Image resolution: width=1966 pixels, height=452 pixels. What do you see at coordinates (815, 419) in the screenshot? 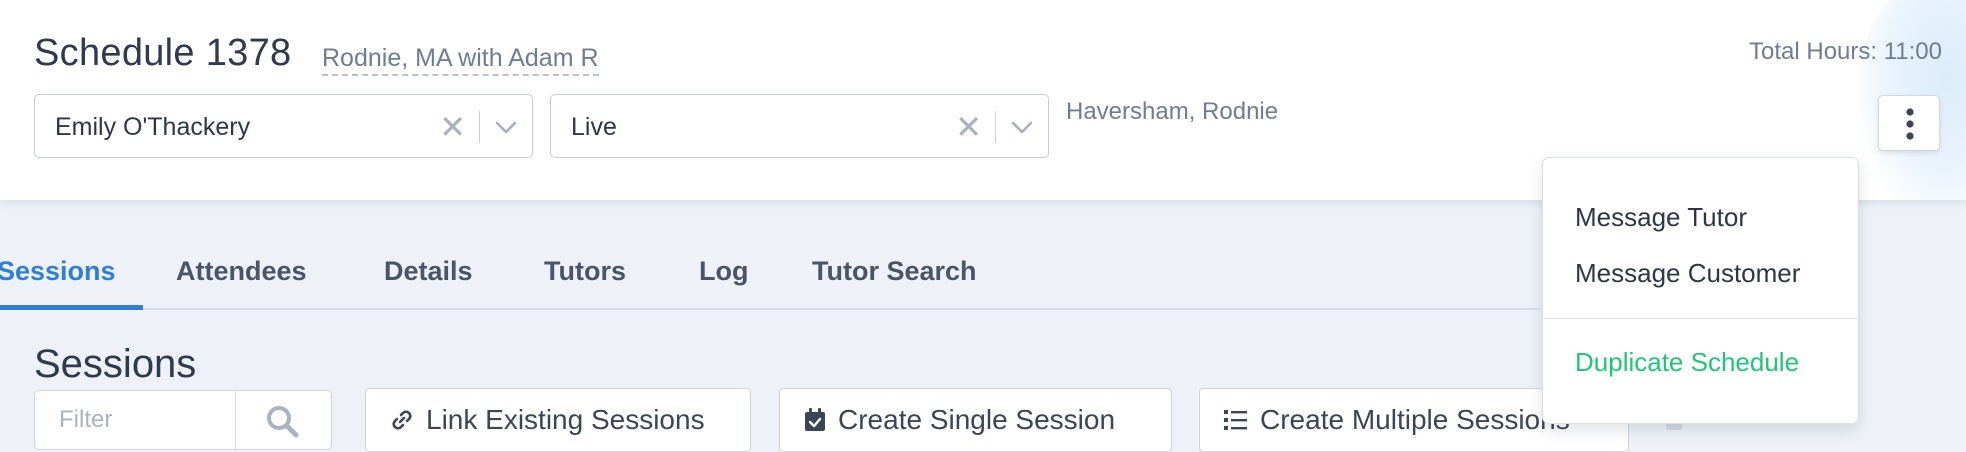
I see `calendar-check-icon` at bounding box center [815, 419].